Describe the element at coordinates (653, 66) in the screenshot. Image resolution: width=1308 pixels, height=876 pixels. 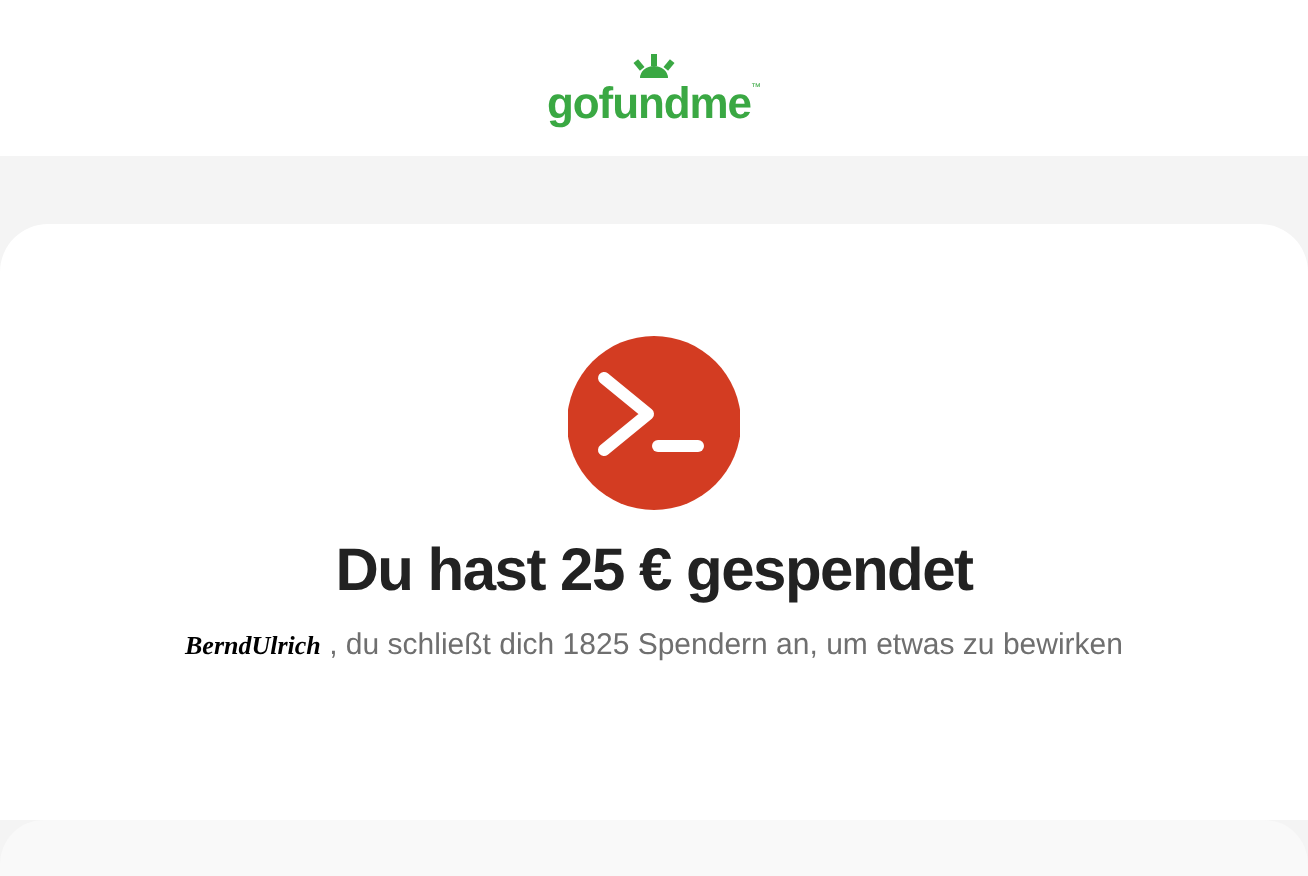
I see `sun-rays-icon` at that location.